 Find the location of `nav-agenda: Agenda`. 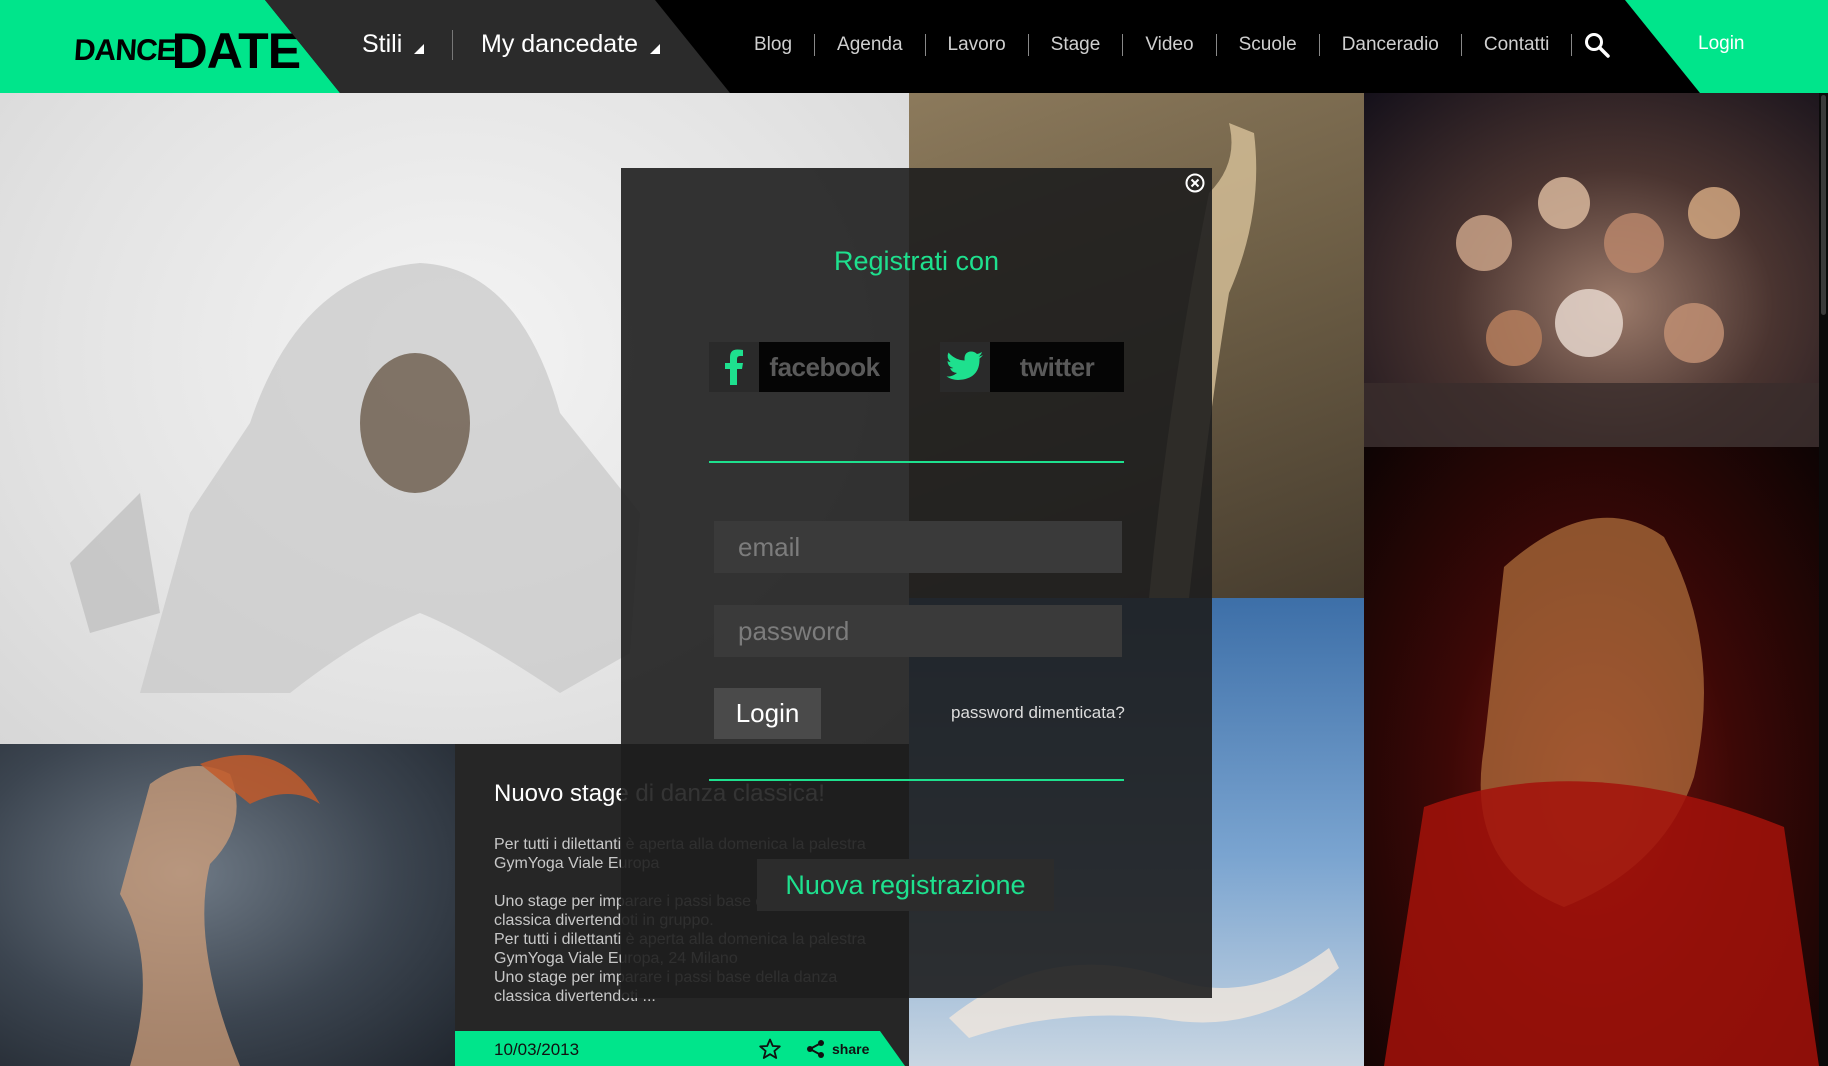

nav-agenda: Agenda is located at coordinates (870, 45).